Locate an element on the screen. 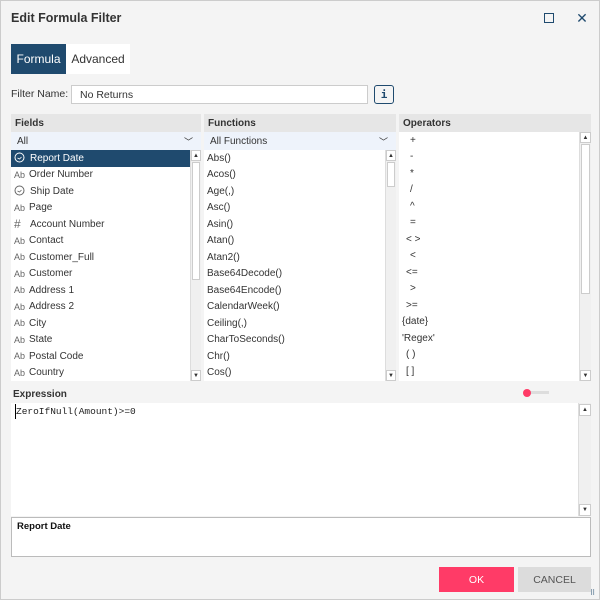  number-icon: # is located at coordinates (17, 224).